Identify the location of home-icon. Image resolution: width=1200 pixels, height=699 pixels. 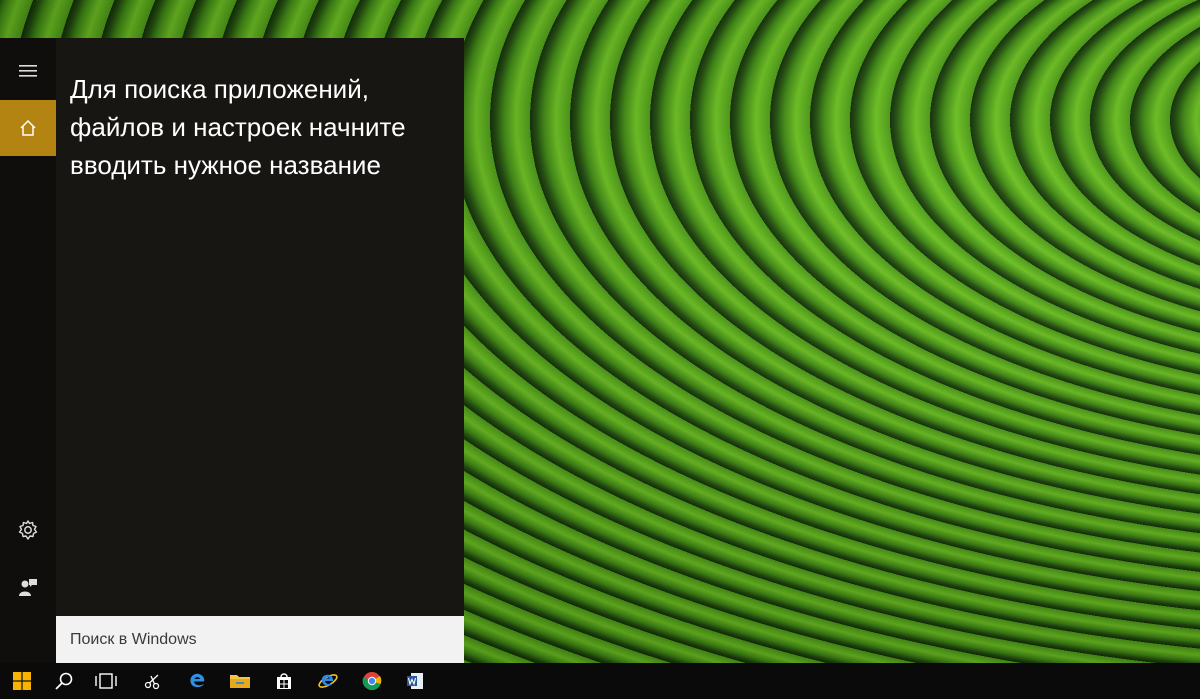
(28, 127).